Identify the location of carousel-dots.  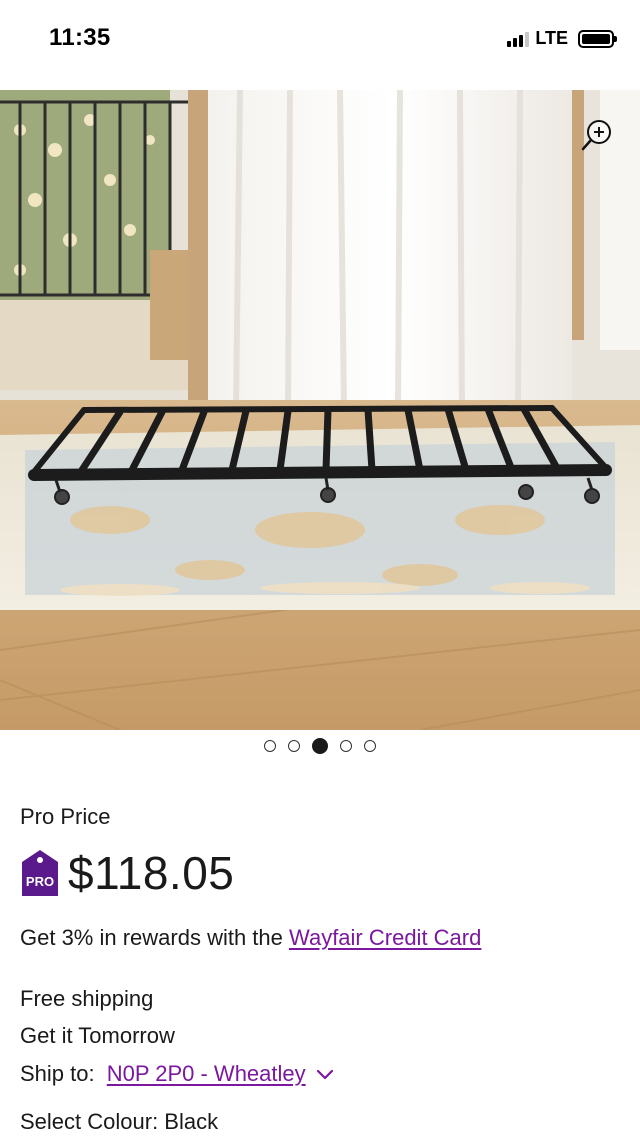
(320, 746).